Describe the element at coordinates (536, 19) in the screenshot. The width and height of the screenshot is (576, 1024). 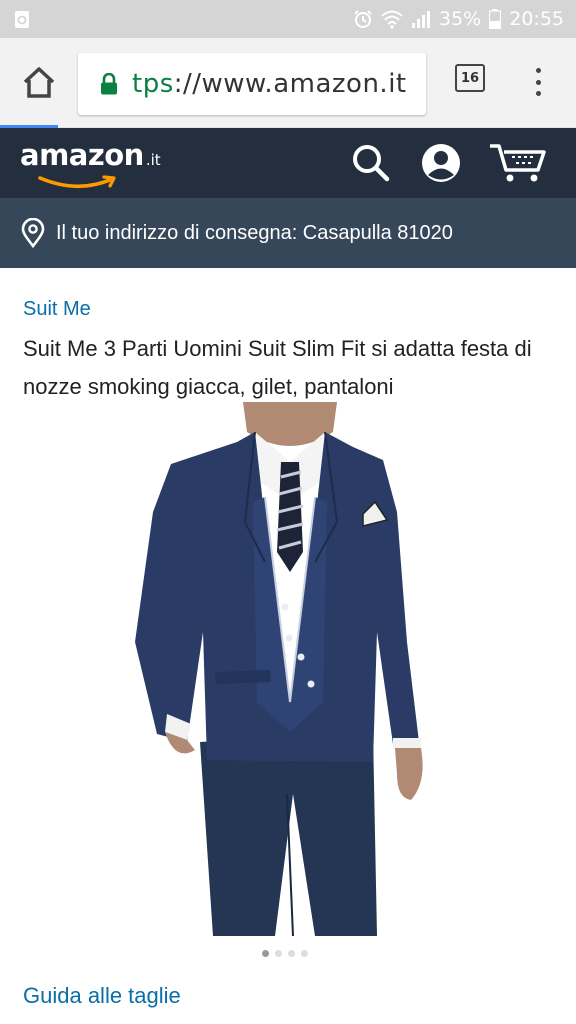
I see `clock: 20:55` at that location.